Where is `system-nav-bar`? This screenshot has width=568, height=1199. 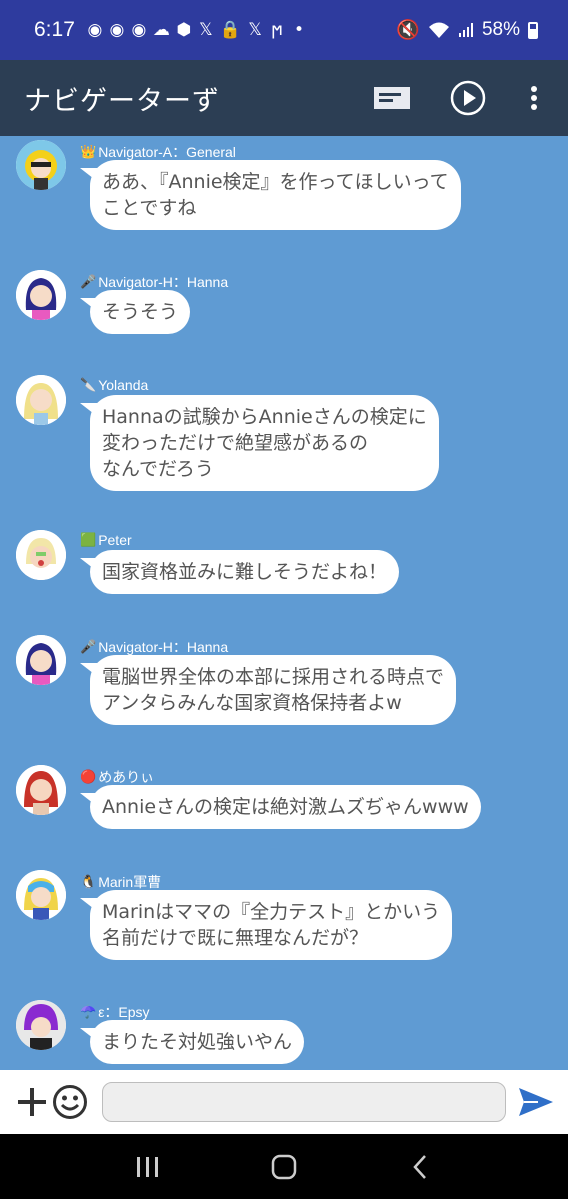 system-nav-bar is located at coordinates (284, 1166).